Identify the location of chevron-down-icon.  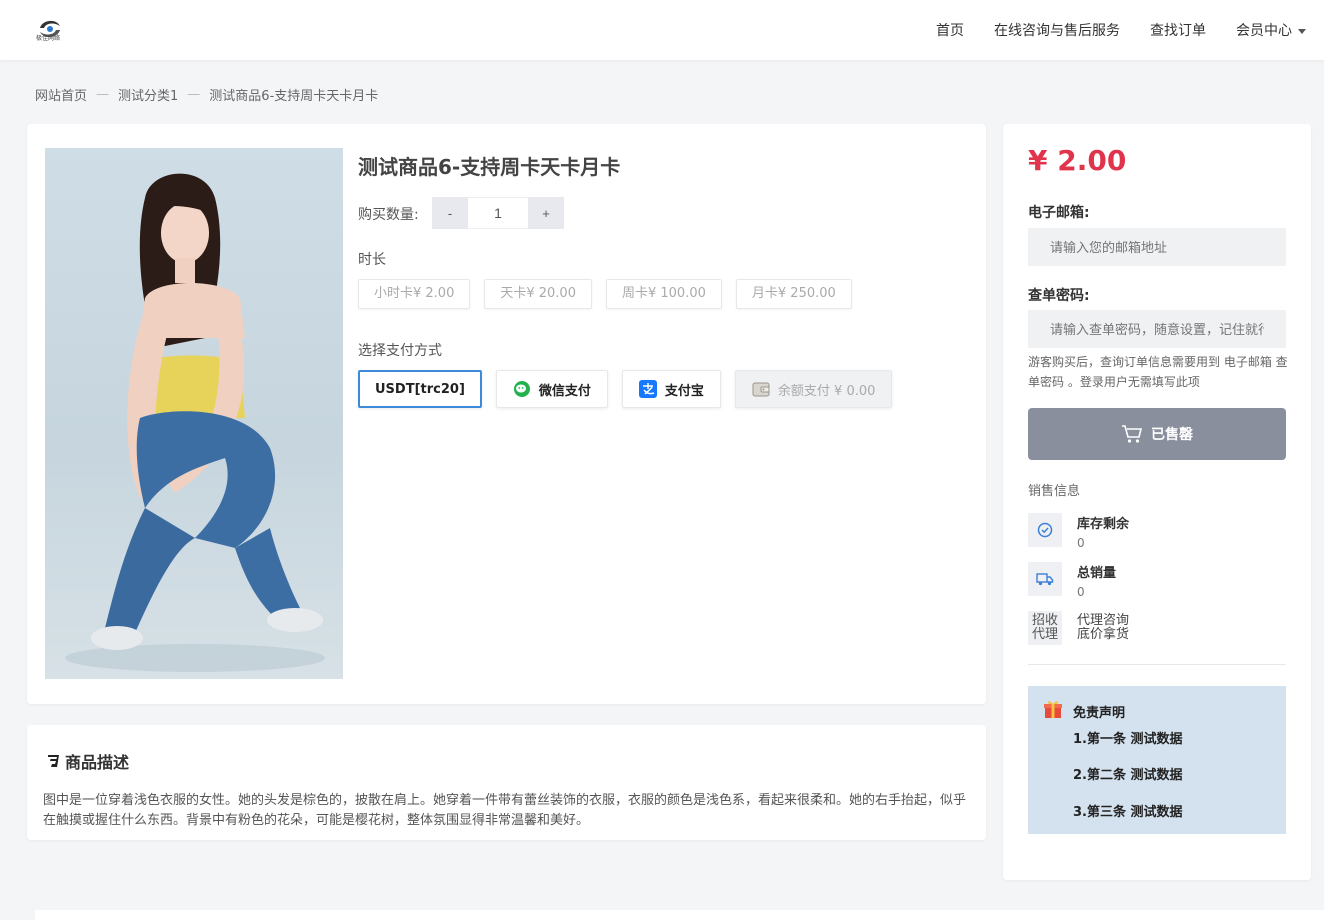
(1302, 31).